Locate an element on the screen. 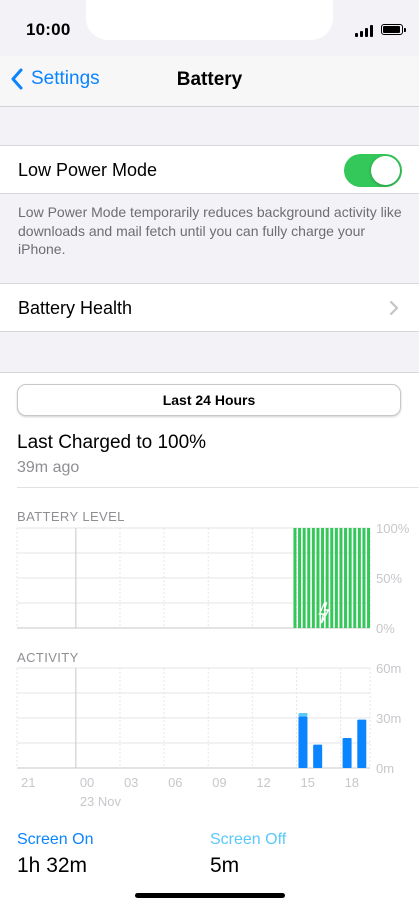 Image resolution: width=419 pixels, height=909 pixels. y-tick-label: 30m is located at coordinates (388, 718).